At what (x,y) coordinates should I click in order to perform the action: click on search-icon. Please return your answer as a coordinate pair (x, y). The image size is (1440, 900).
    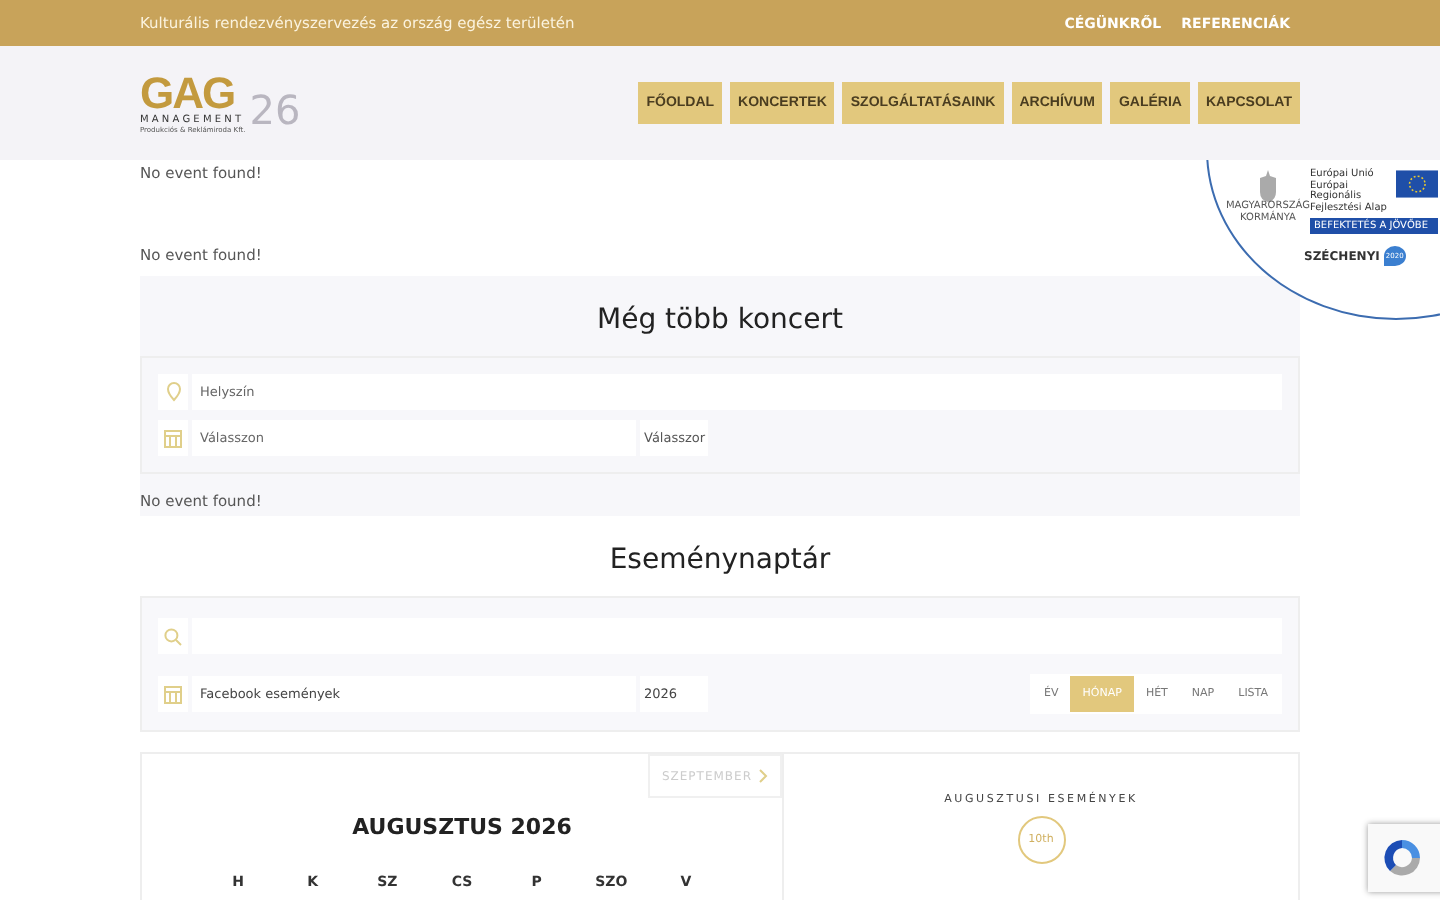
    Looking at the image, I should click on (173, 636).